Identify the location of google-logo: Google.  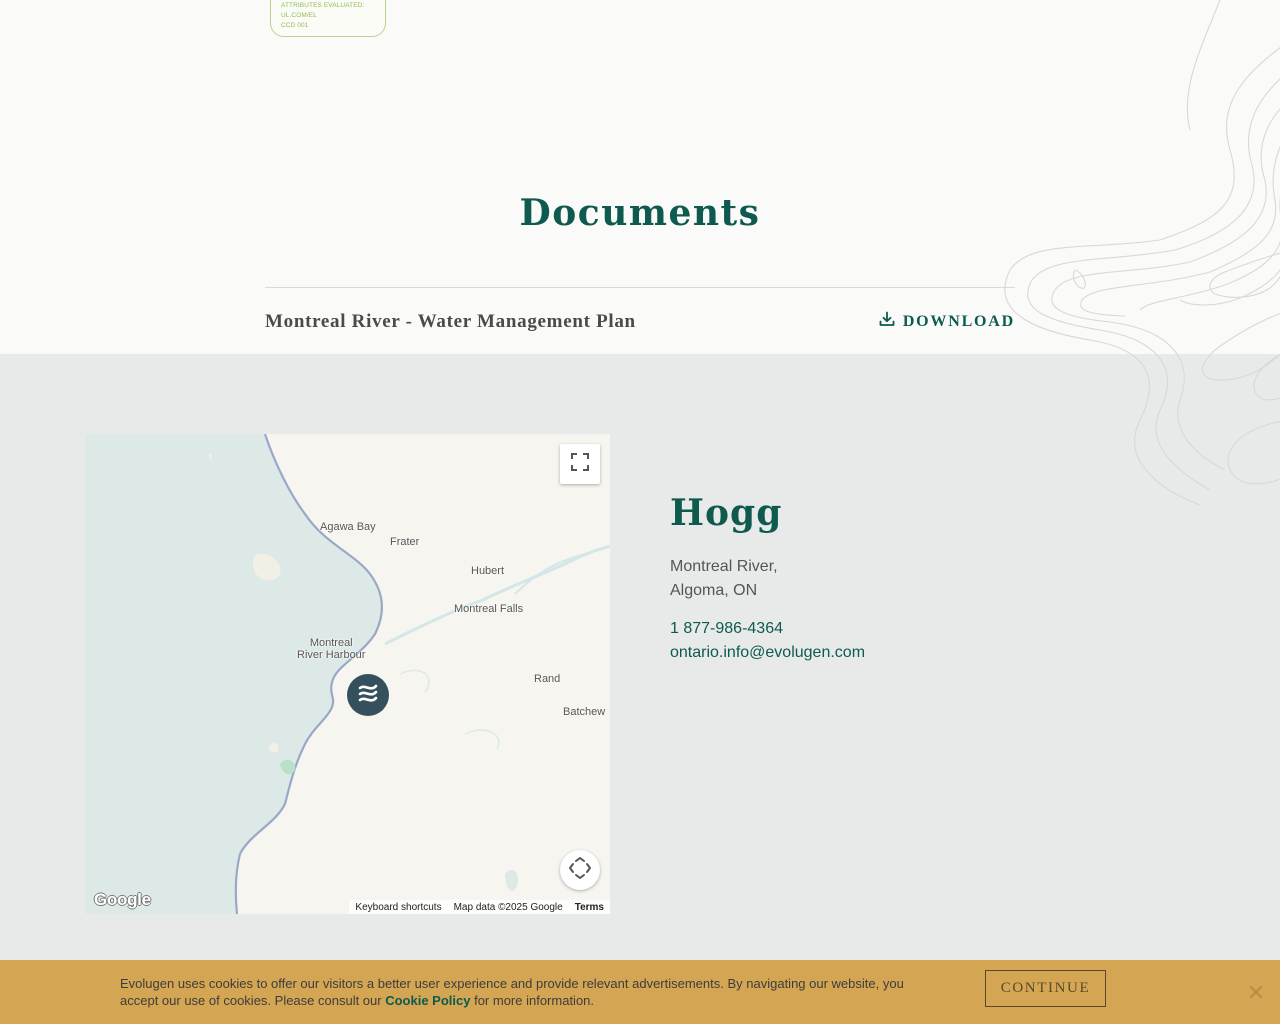
(122, 899).